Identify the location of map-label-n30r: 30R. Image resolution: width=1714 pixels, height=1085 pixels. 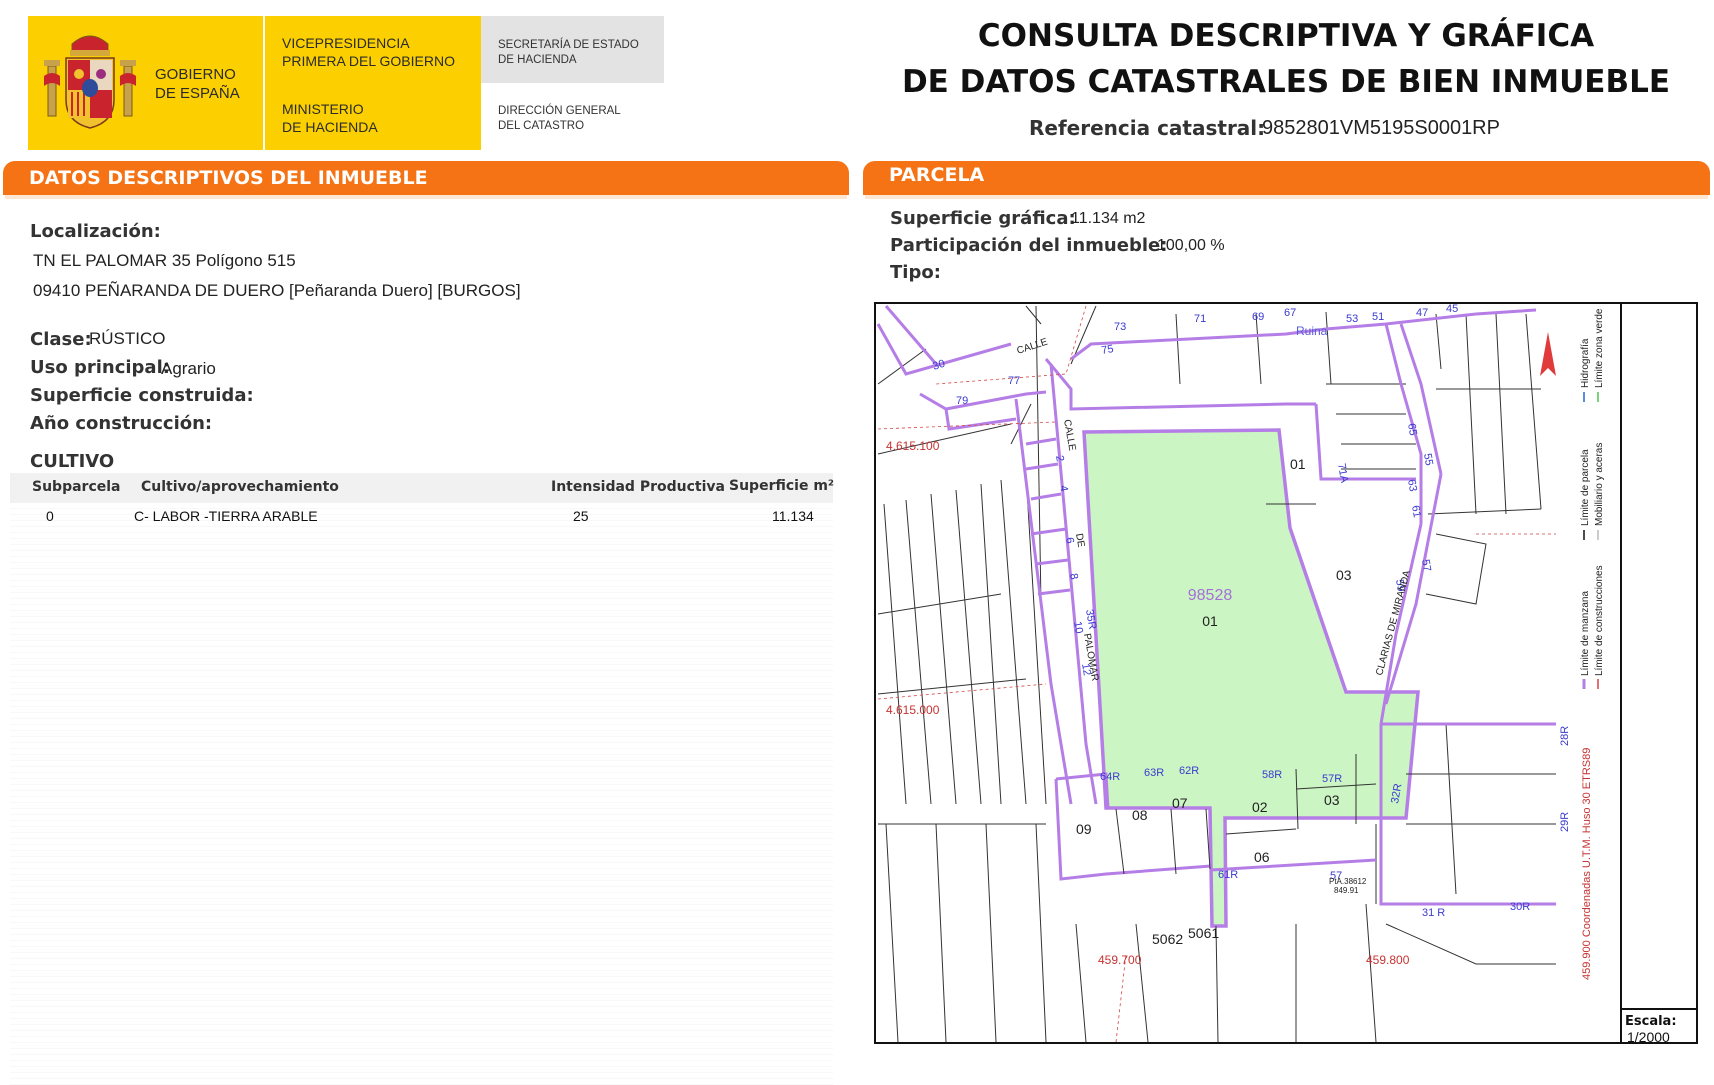
(1520, 907).